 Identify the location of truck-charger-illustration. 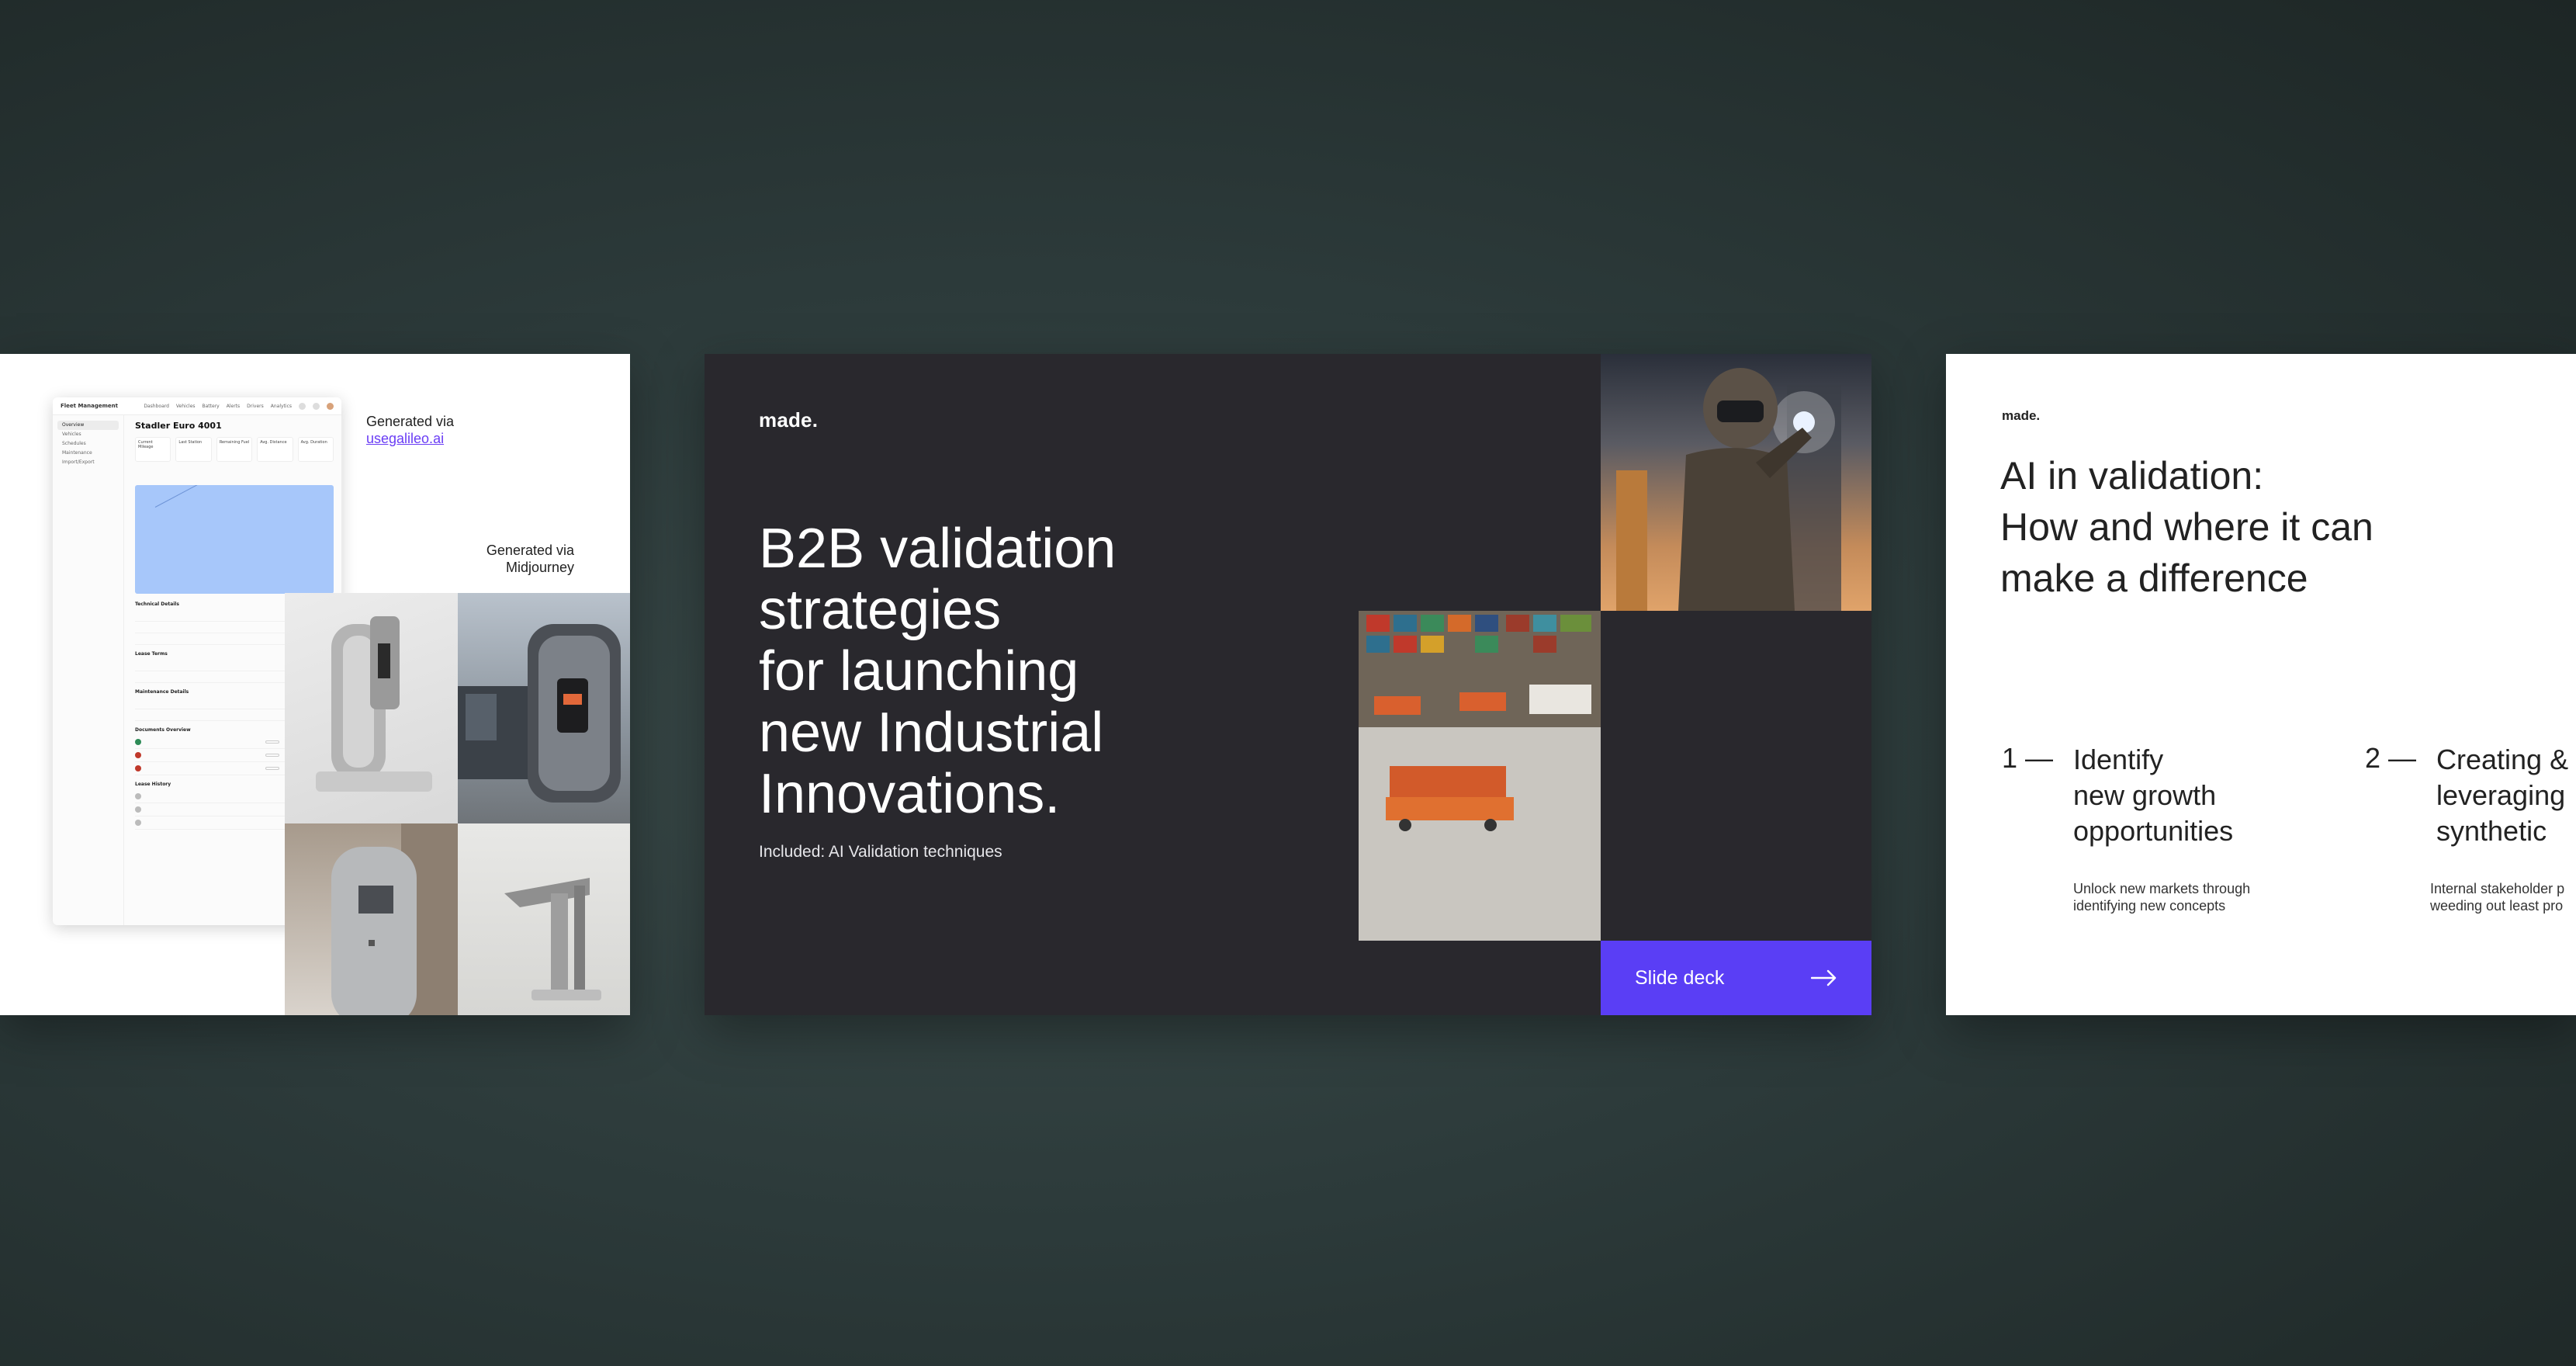
(539, 713).